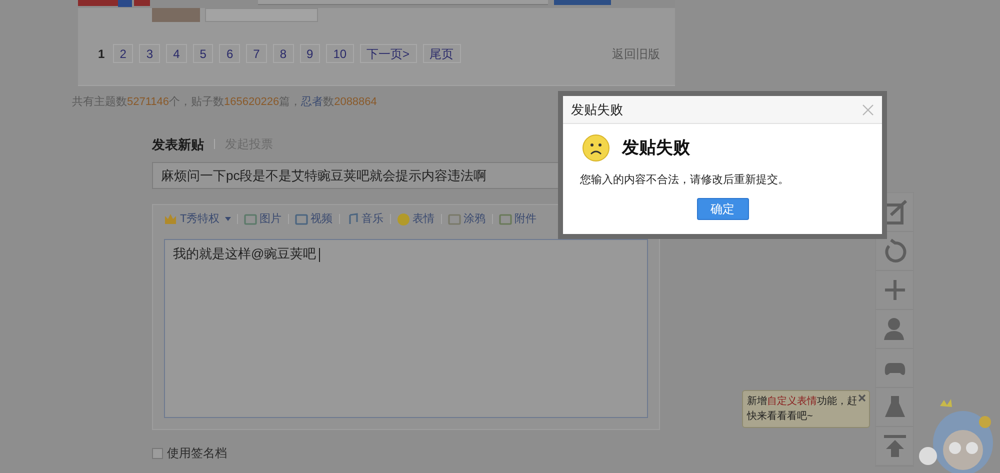 The width and height of the screenshot is (1000, 473). I want to click on next-page-link: 下一页>, so click(388, 53).